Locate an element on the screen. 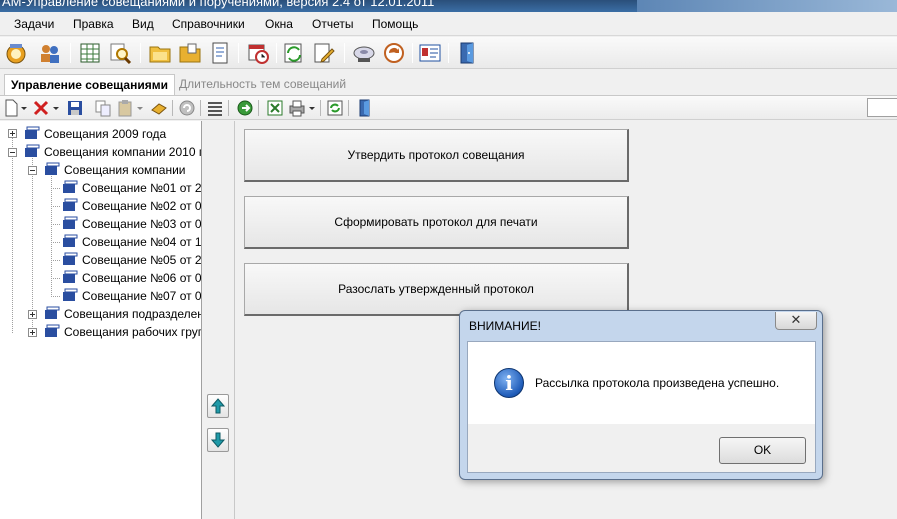 The height and width of the screenshot is (519, 897). move-down-button is located at coordinates (218, 440).